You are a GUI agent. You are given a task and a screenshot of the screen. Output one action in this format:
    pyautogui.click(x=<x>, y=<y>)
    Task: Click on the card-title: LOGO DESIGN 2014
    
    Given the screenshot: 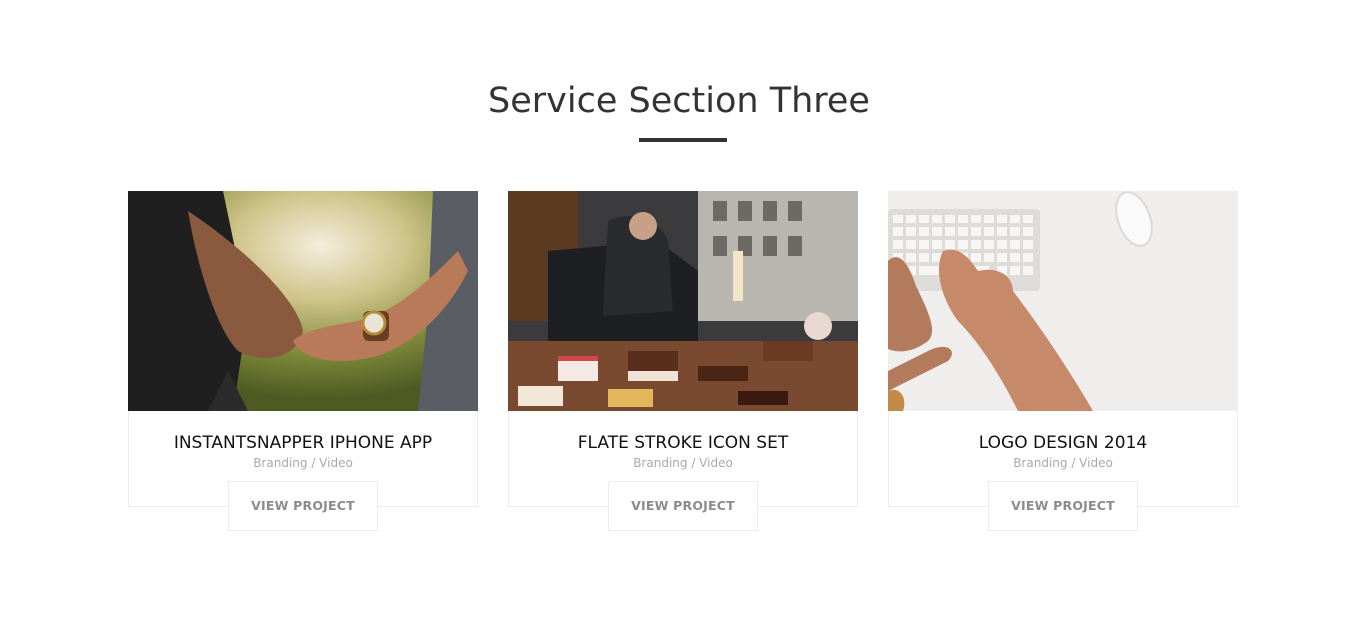 What is the action you would take?
    pyautogui.click(x=1063, y=443)
    